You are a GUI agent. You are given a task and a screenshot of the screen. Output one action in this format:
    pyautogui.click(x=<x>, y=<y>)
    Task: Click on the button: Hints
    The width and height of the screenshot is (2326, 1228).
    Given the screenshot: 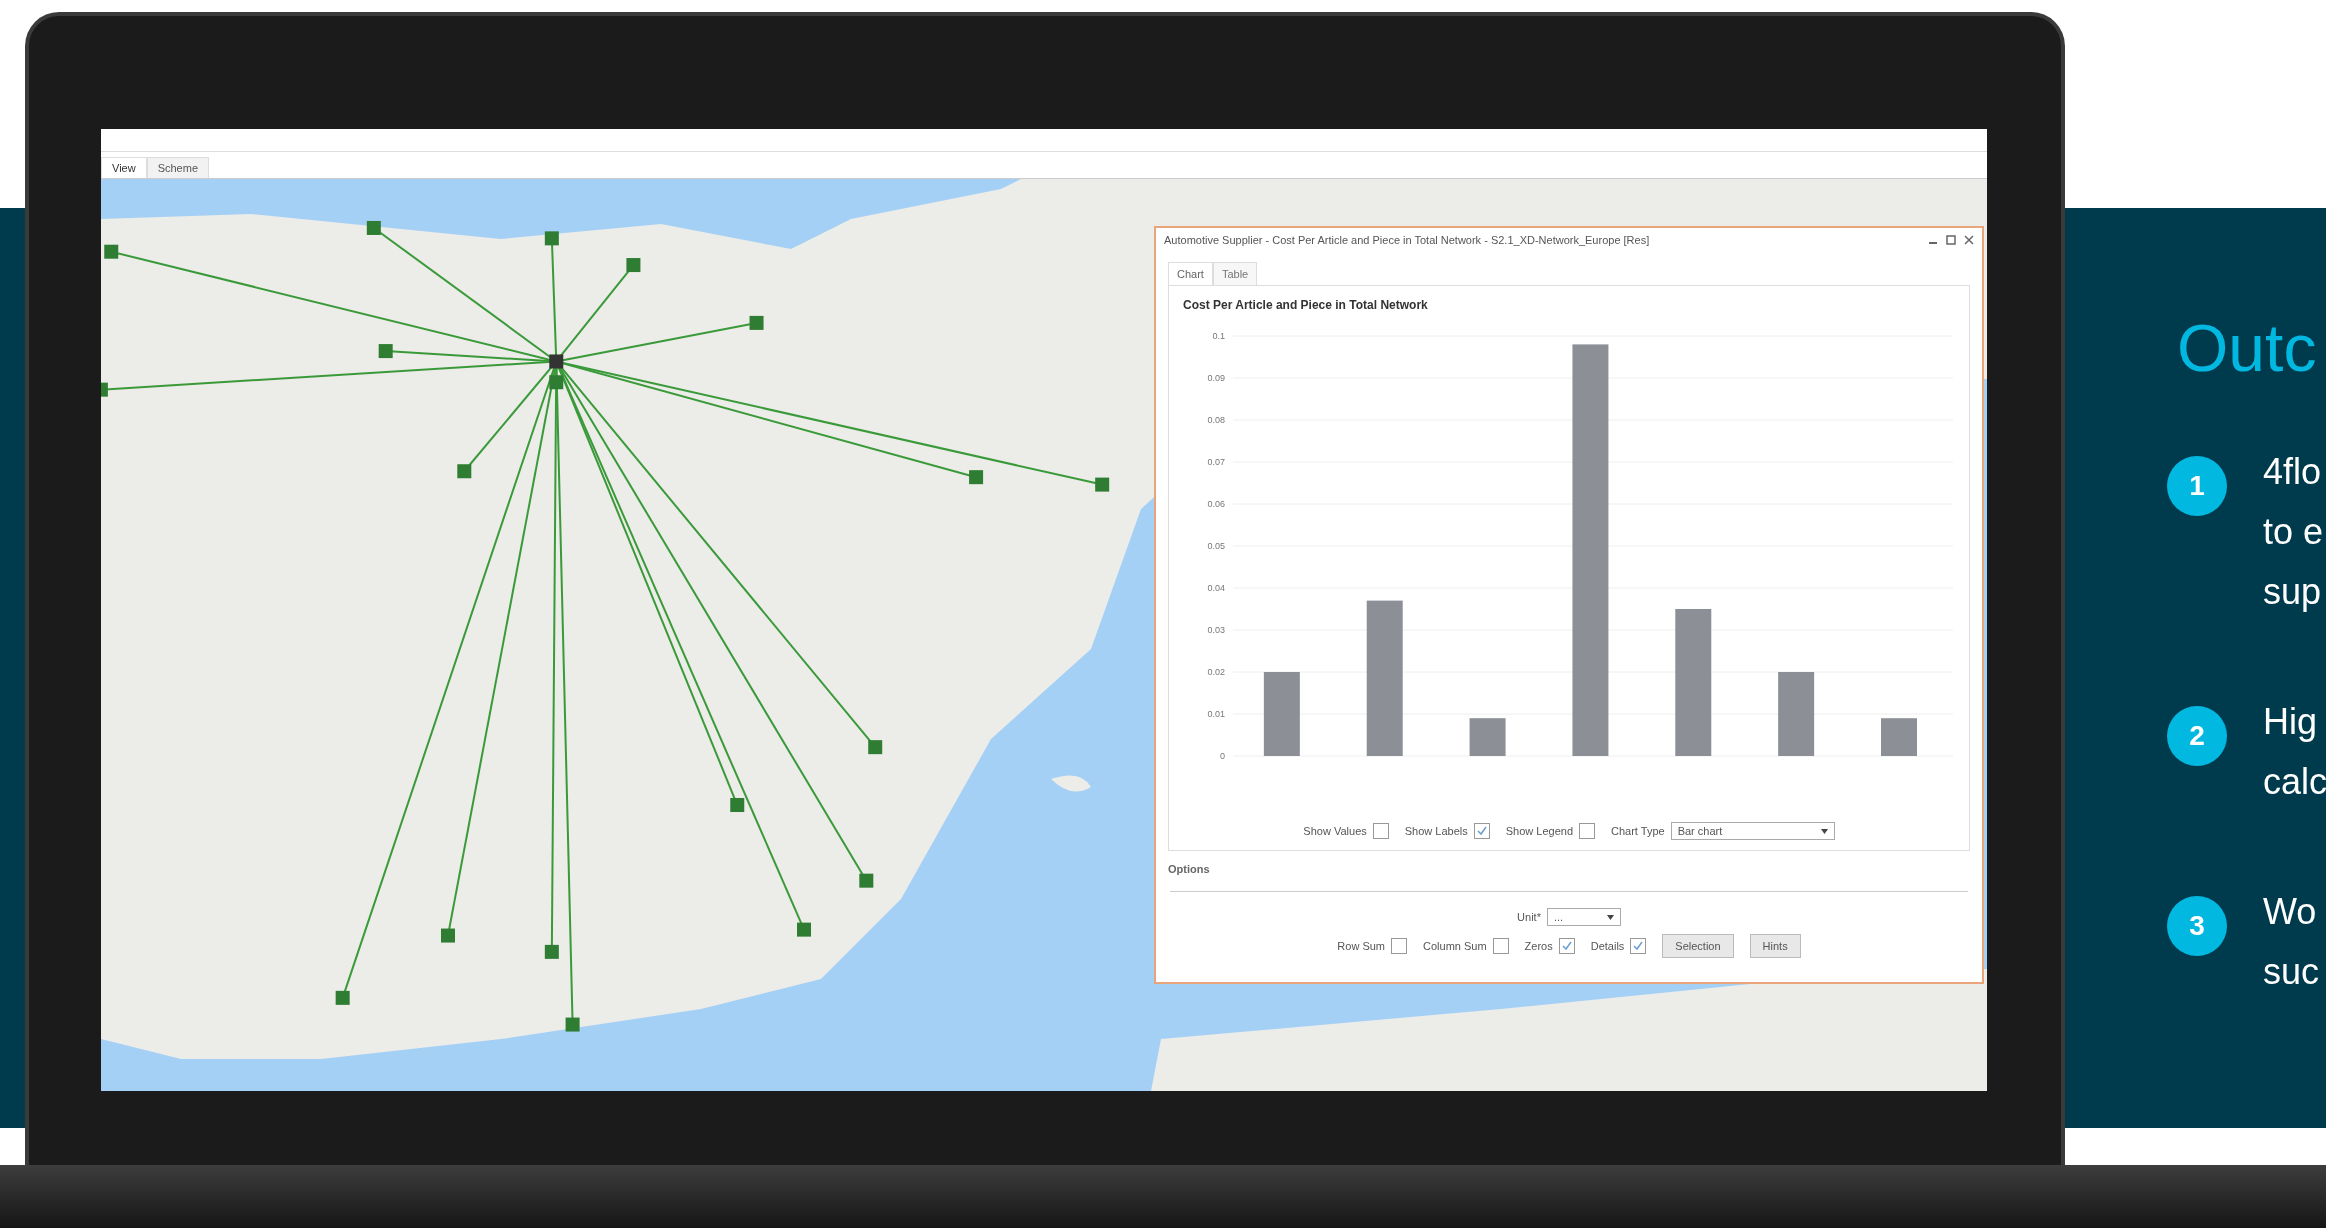 What is the action you would take?
    pyautogui.click(x=1775, y=946)
    